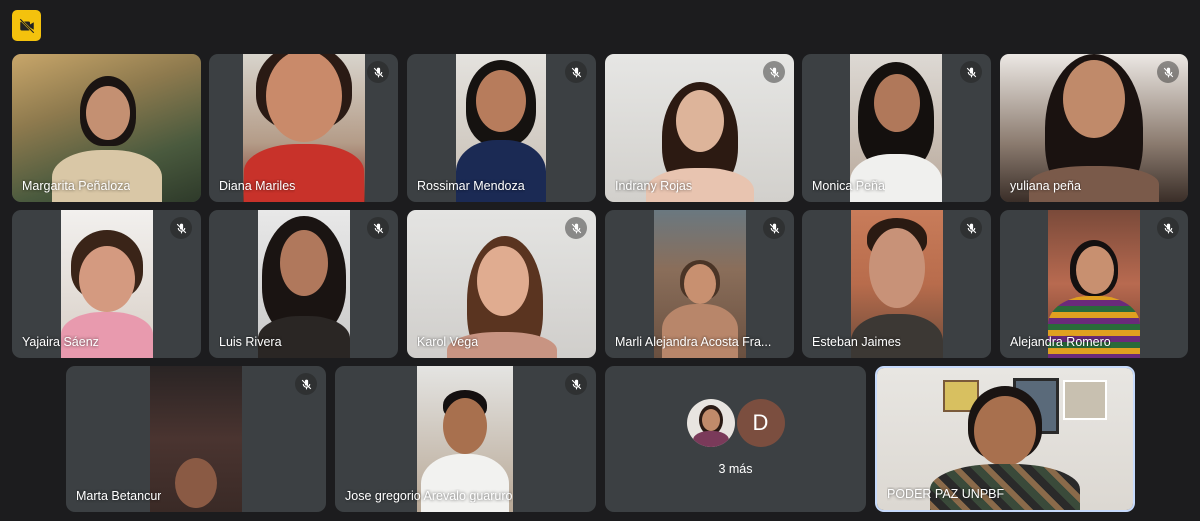 This screenshot has height=521, width=1200. I want to click on participant-tile: Margarita Peñaloza, so click(106, 128).